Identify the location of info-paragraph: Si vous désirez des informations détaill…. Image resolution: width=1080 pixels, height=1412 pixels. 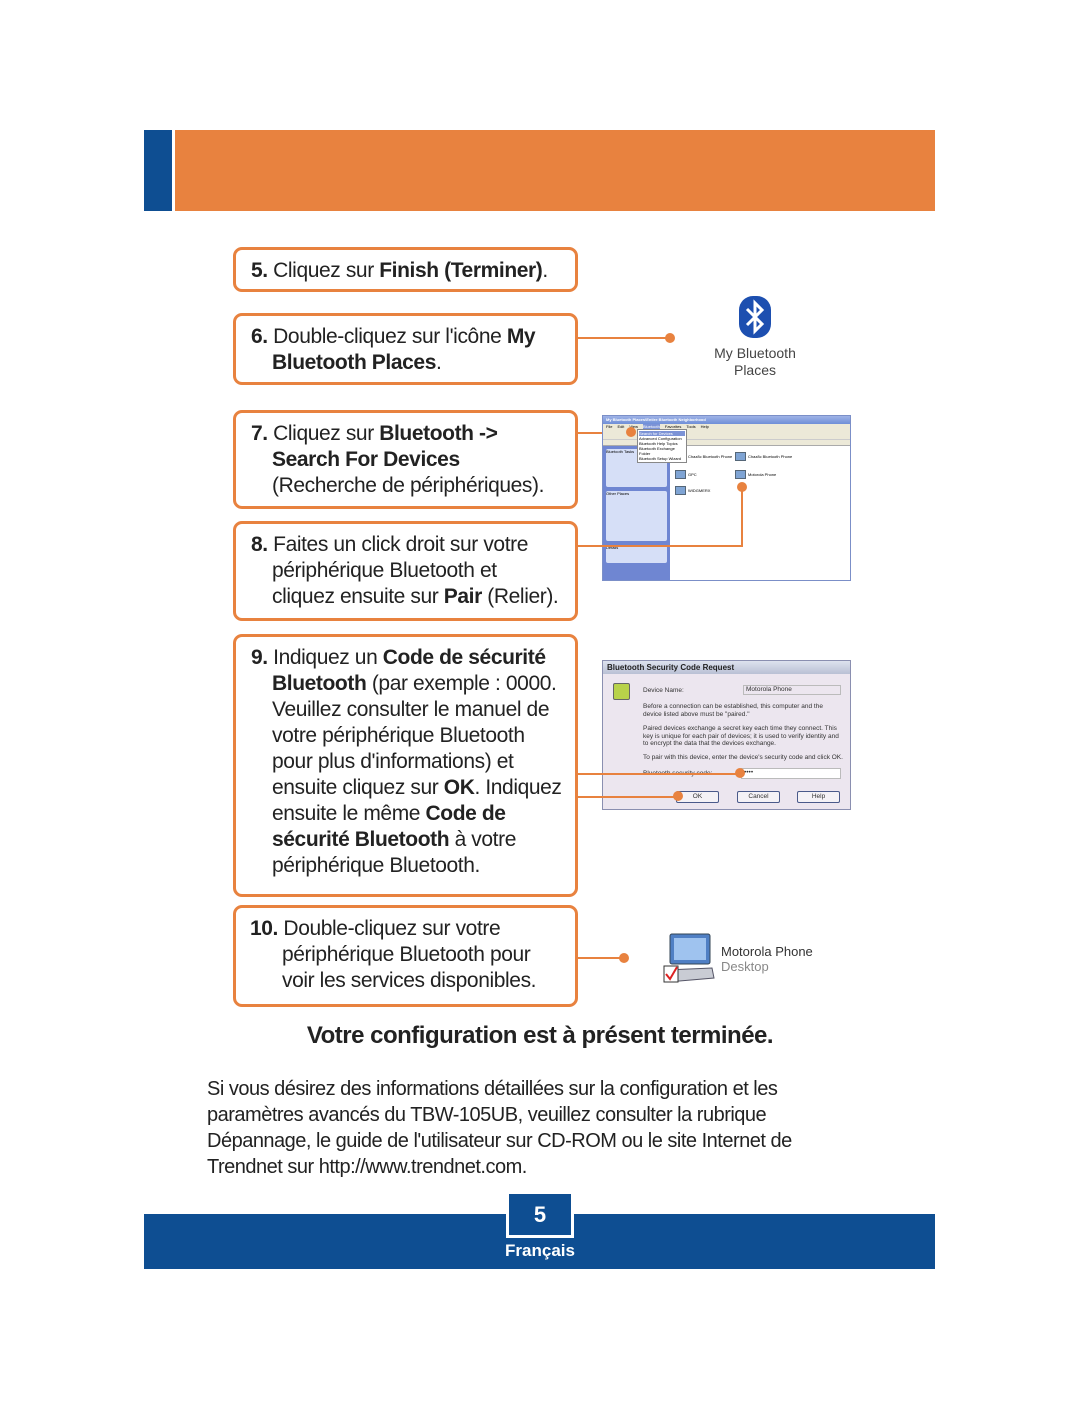
(499, 1128).